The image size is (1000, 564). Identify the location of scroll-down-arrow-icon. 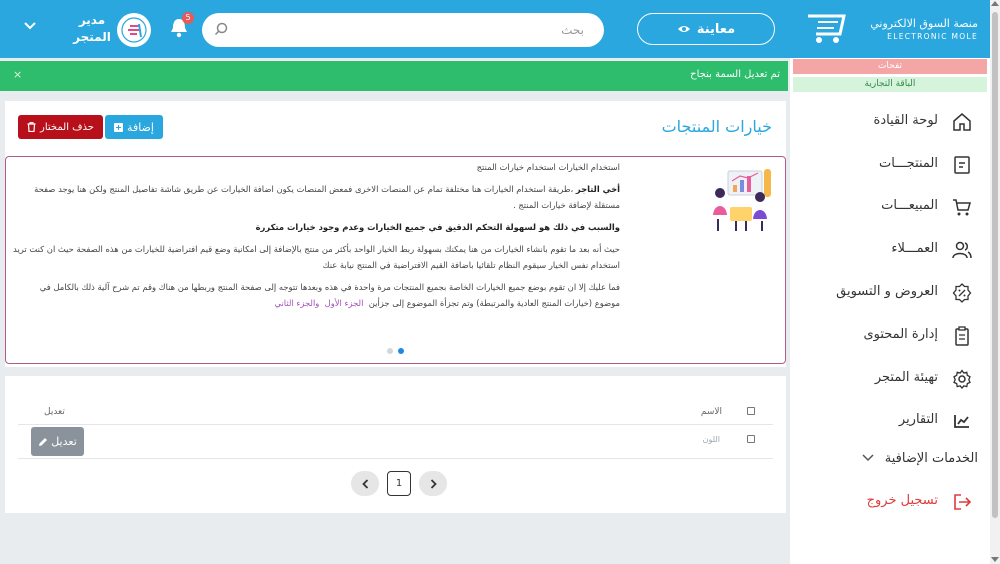
(995, 559).